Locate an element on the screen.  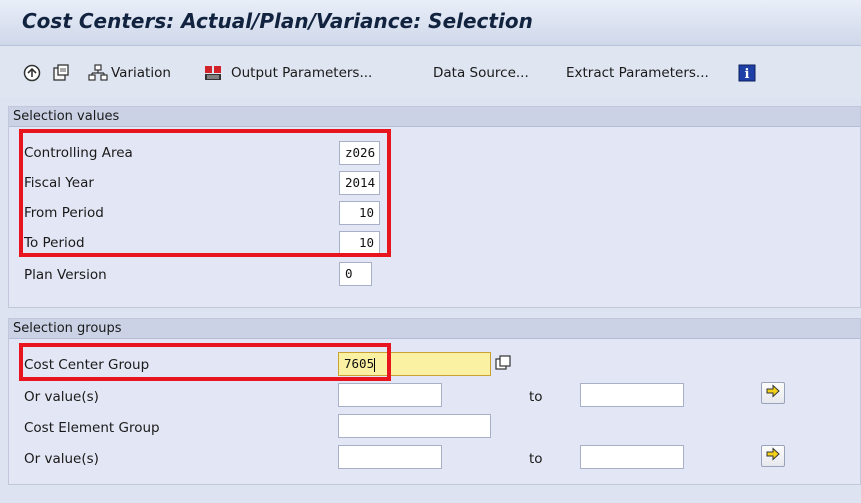
selection-values-heading: Selection values is located at coordinates (434, 117).